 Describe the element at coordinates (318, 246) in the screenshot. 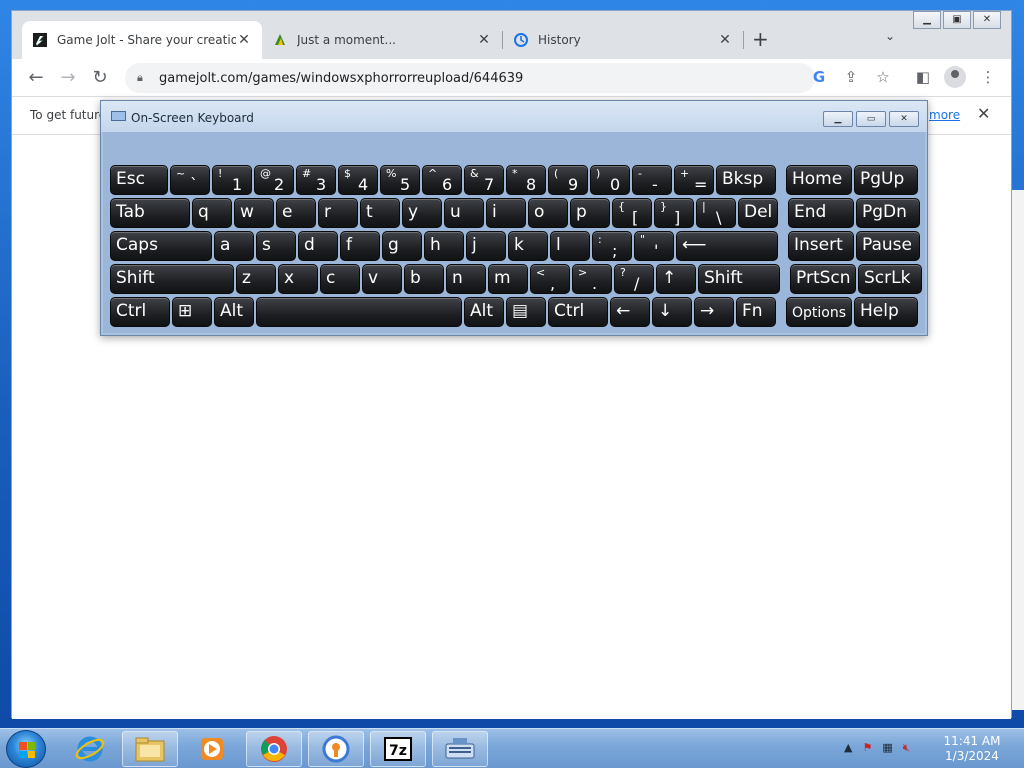

I see `osk-key-2-3: d` at that location.